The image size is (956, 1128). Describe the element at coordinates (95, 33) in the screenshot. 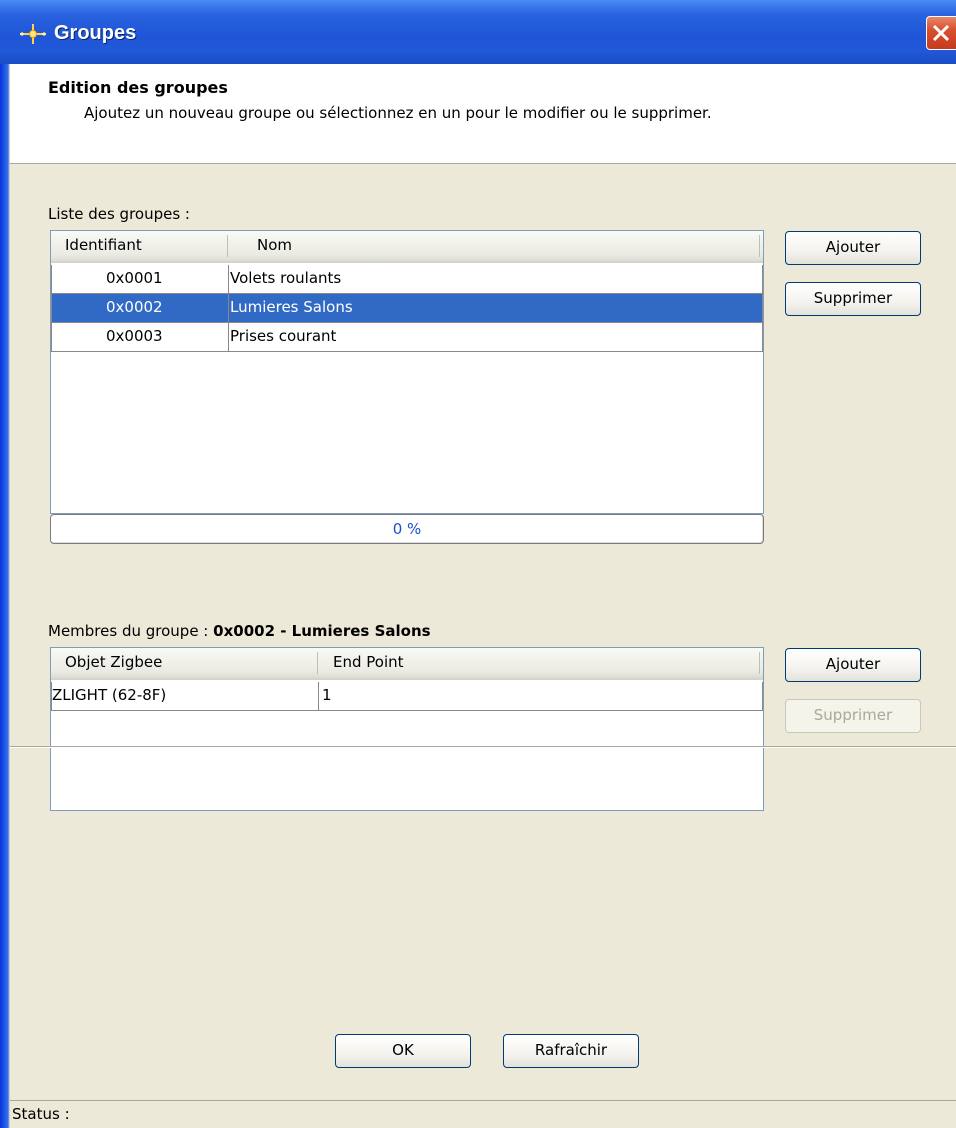

I see `window-title: Groupes` at that location.